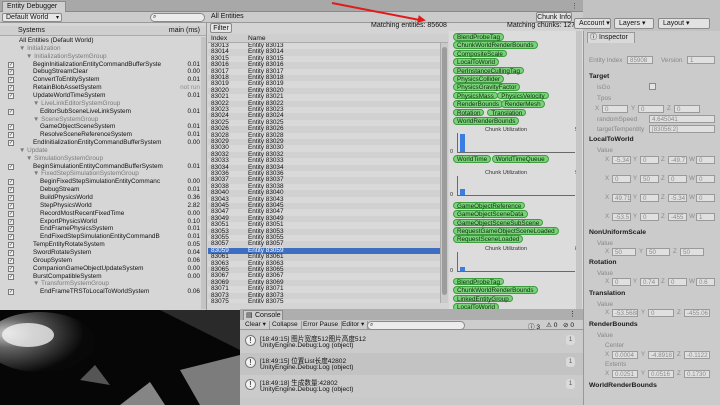 This screenshot has width=720, height=405. I want to click on vector-field-x: 0, so click(615, 109).